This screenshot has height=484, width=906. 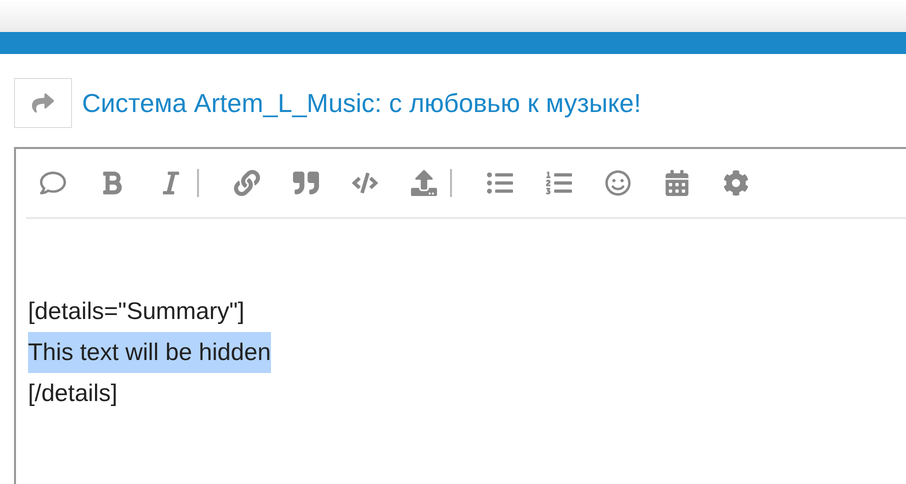 What do you see at coordinates (677, 183) in the screenshot?
I see `calendar-icon` at bounding box center [677, 183].